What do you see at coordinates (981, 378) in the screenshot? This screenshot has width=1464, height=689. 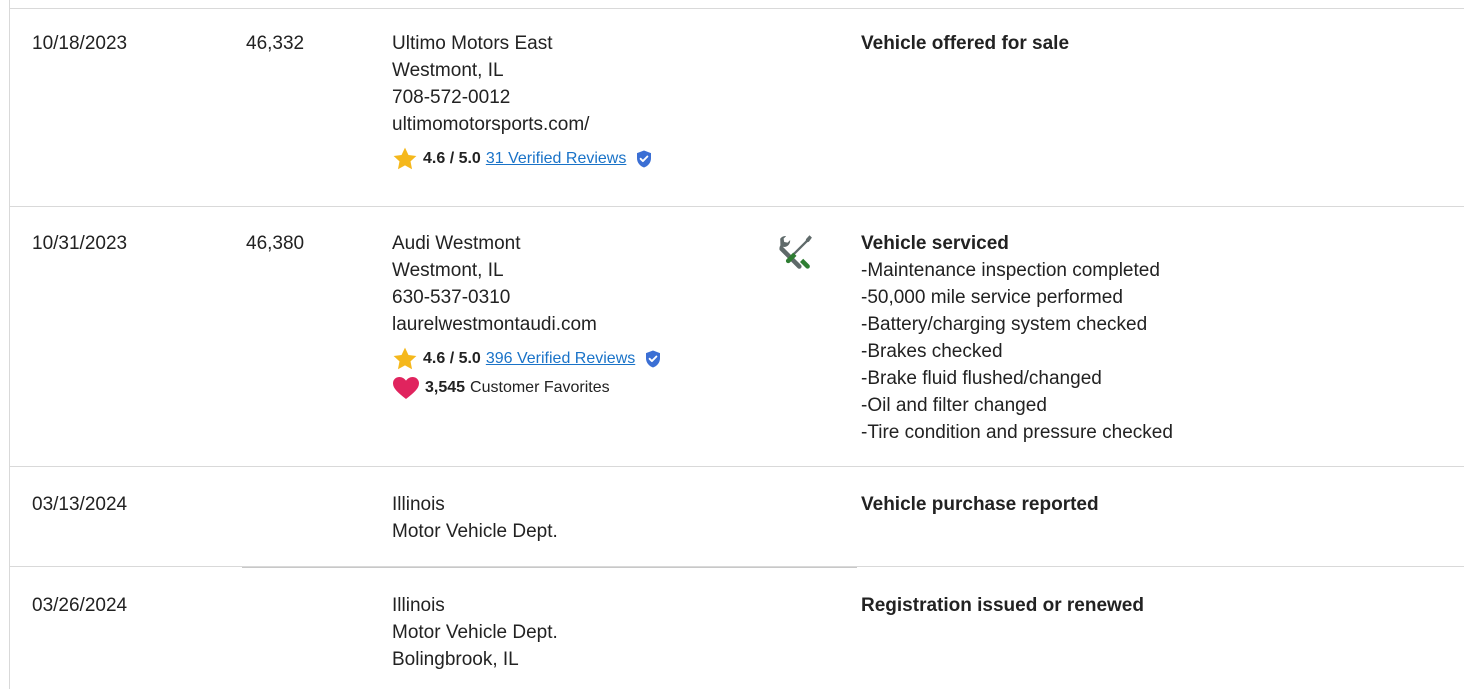 I see `service-item: -Brake fluid flushed/changed` at bounding box center [981, 378].